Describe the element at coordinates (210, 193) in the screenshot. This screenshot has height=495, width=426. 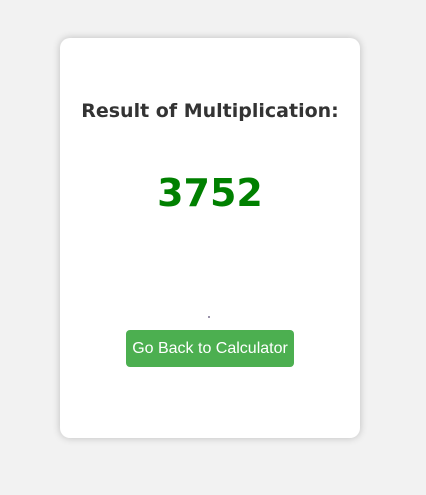
I see `result-value: 3752` at that location.